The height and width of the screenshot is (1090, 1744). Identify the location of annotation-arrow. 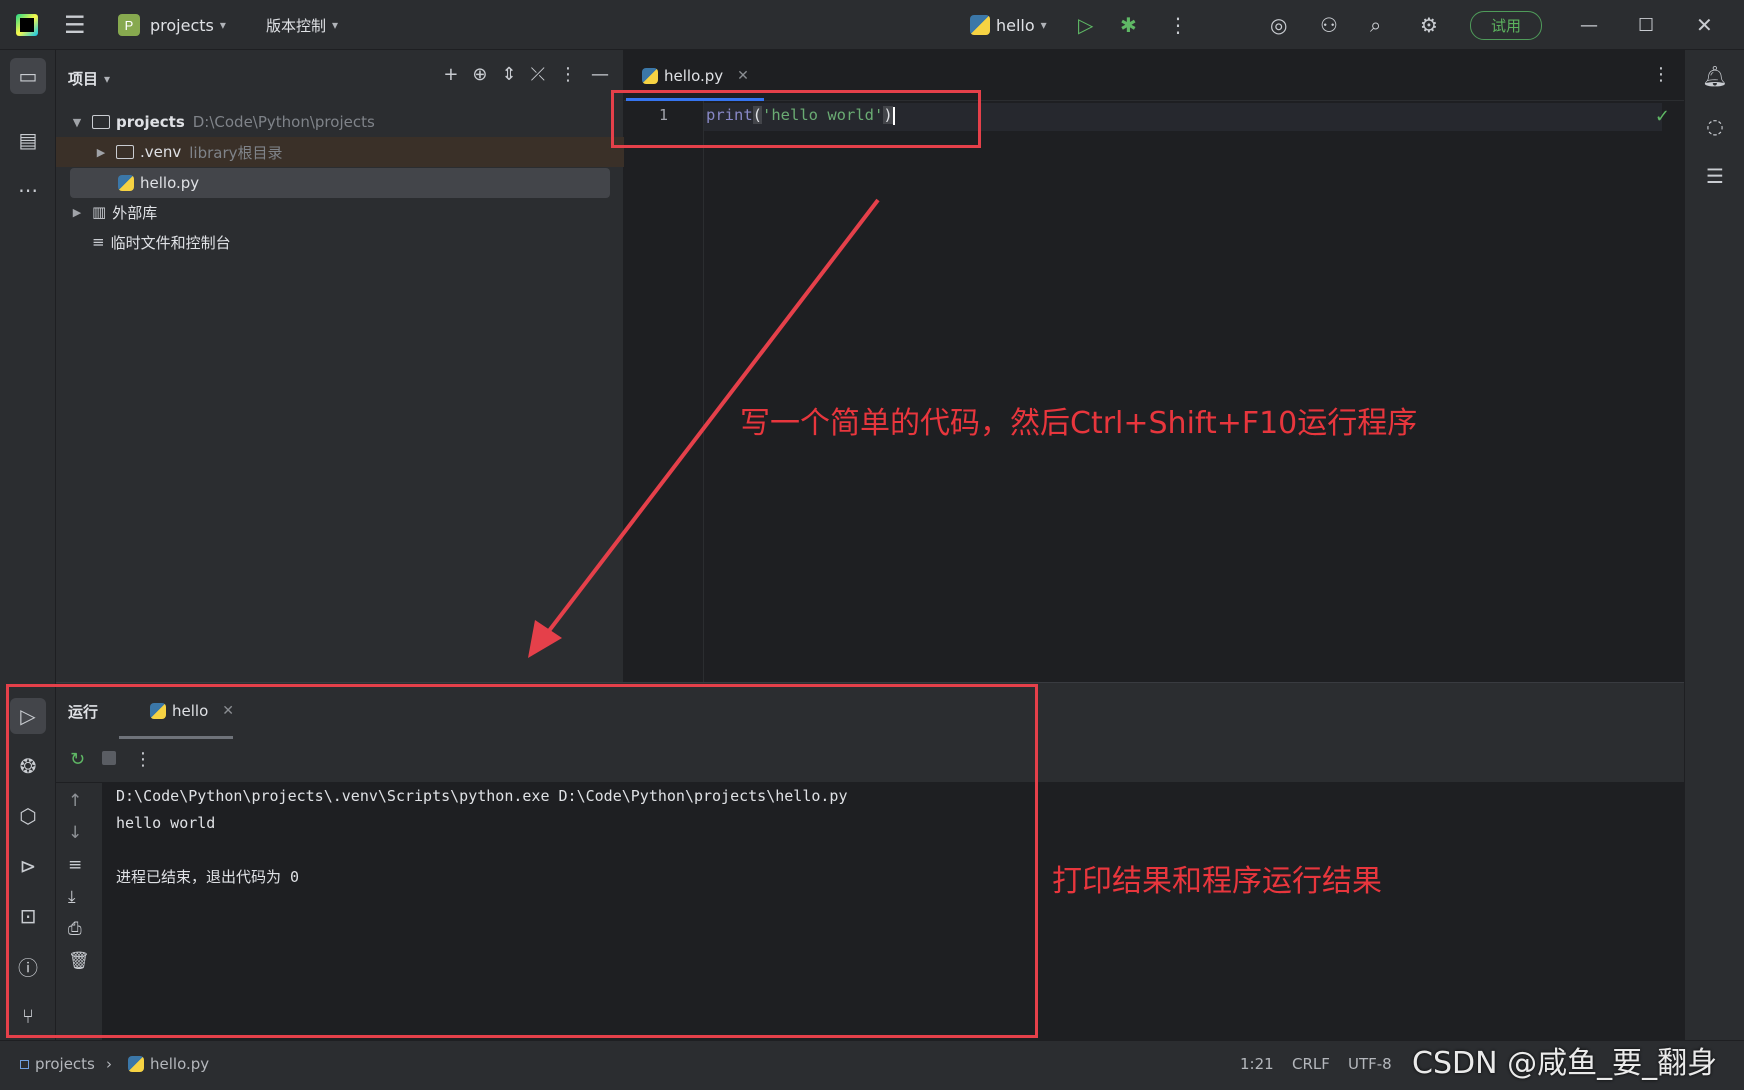
(704, 428).